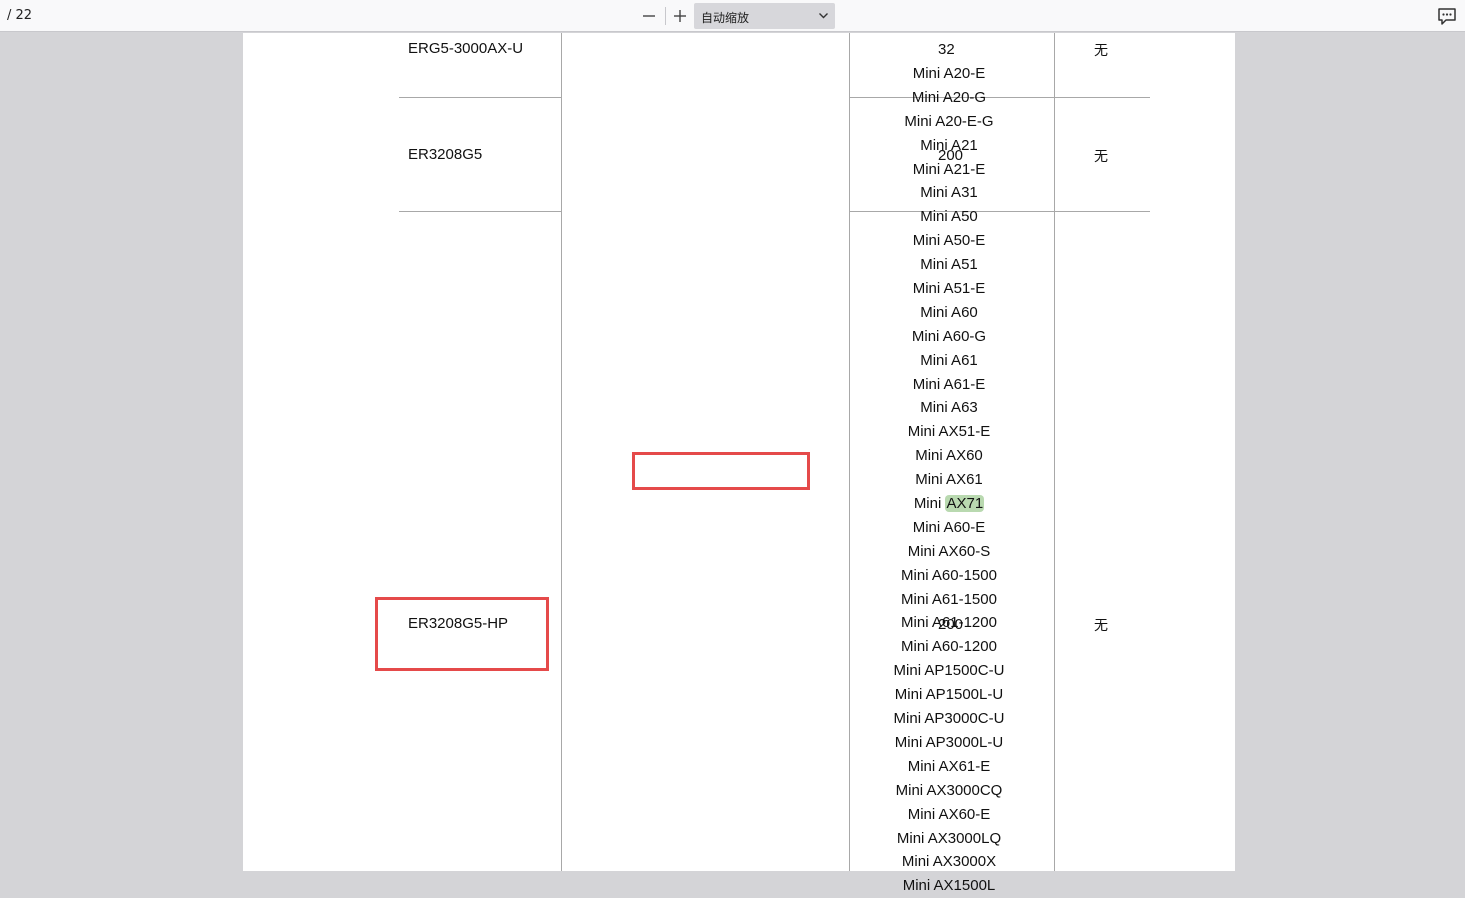  What do you see at coordinates (725, 18) in the screenshot?
I see `zoom-select-value: 自动缩放` at bounding box center [725, 18].